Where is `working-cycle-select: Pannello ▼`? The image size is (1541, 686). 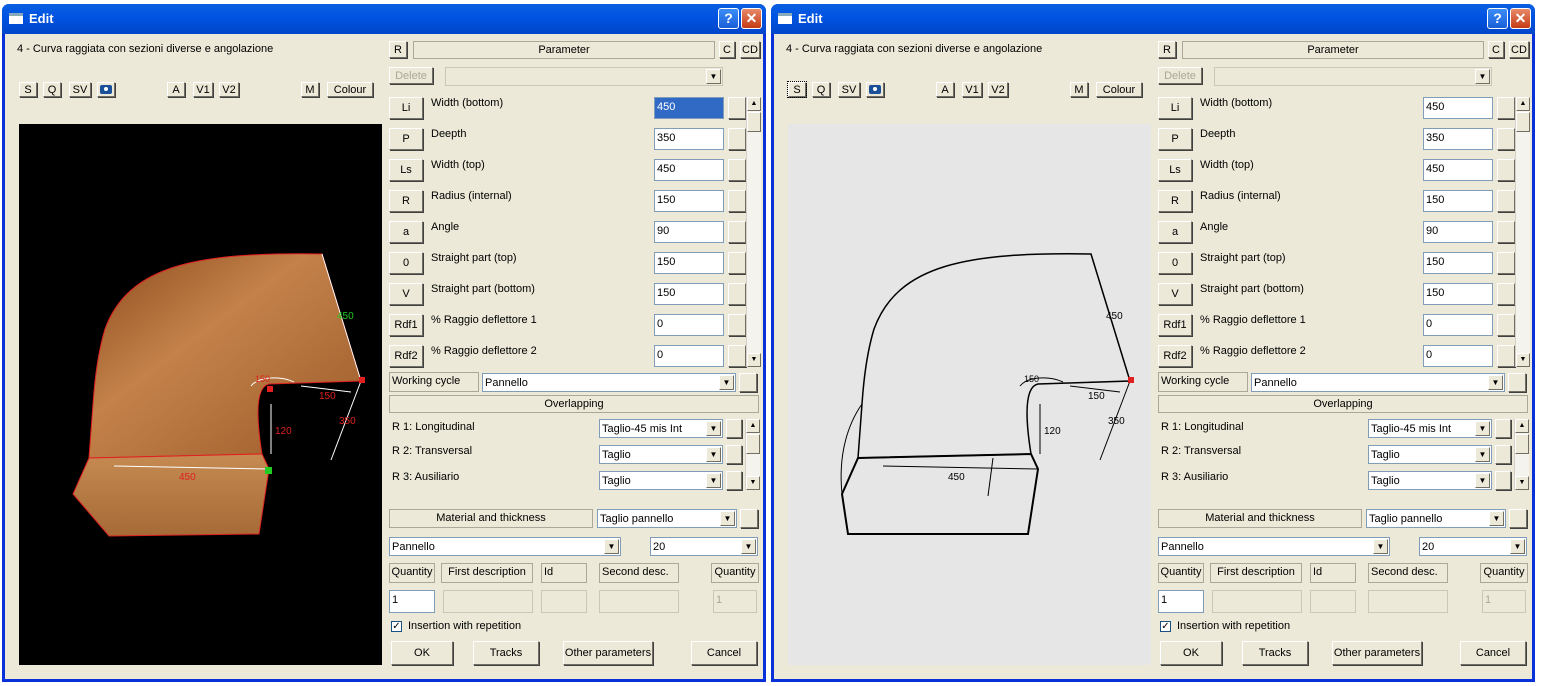
working-cycle-select: Pannello ▼ is located at coordinates (1378, 382).